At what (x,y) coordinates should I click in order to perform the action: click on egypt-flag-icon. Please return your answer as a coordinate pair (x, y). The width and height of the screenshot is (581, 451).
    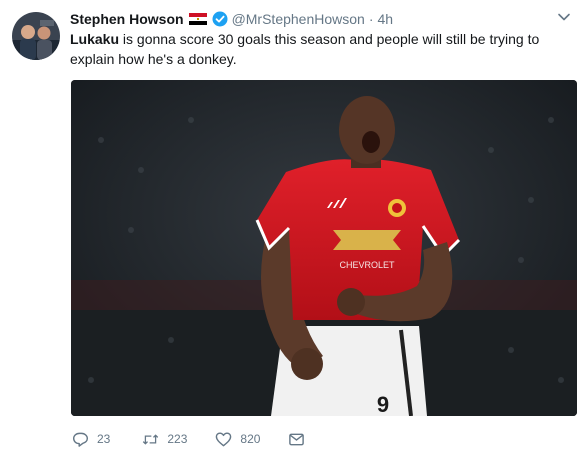
    Looking at the image, I should click on (197, 19).